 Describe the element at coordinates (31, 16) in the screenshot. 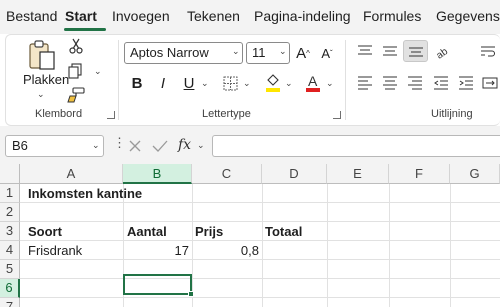

I see `tab-bestand: Bestand` at that location.